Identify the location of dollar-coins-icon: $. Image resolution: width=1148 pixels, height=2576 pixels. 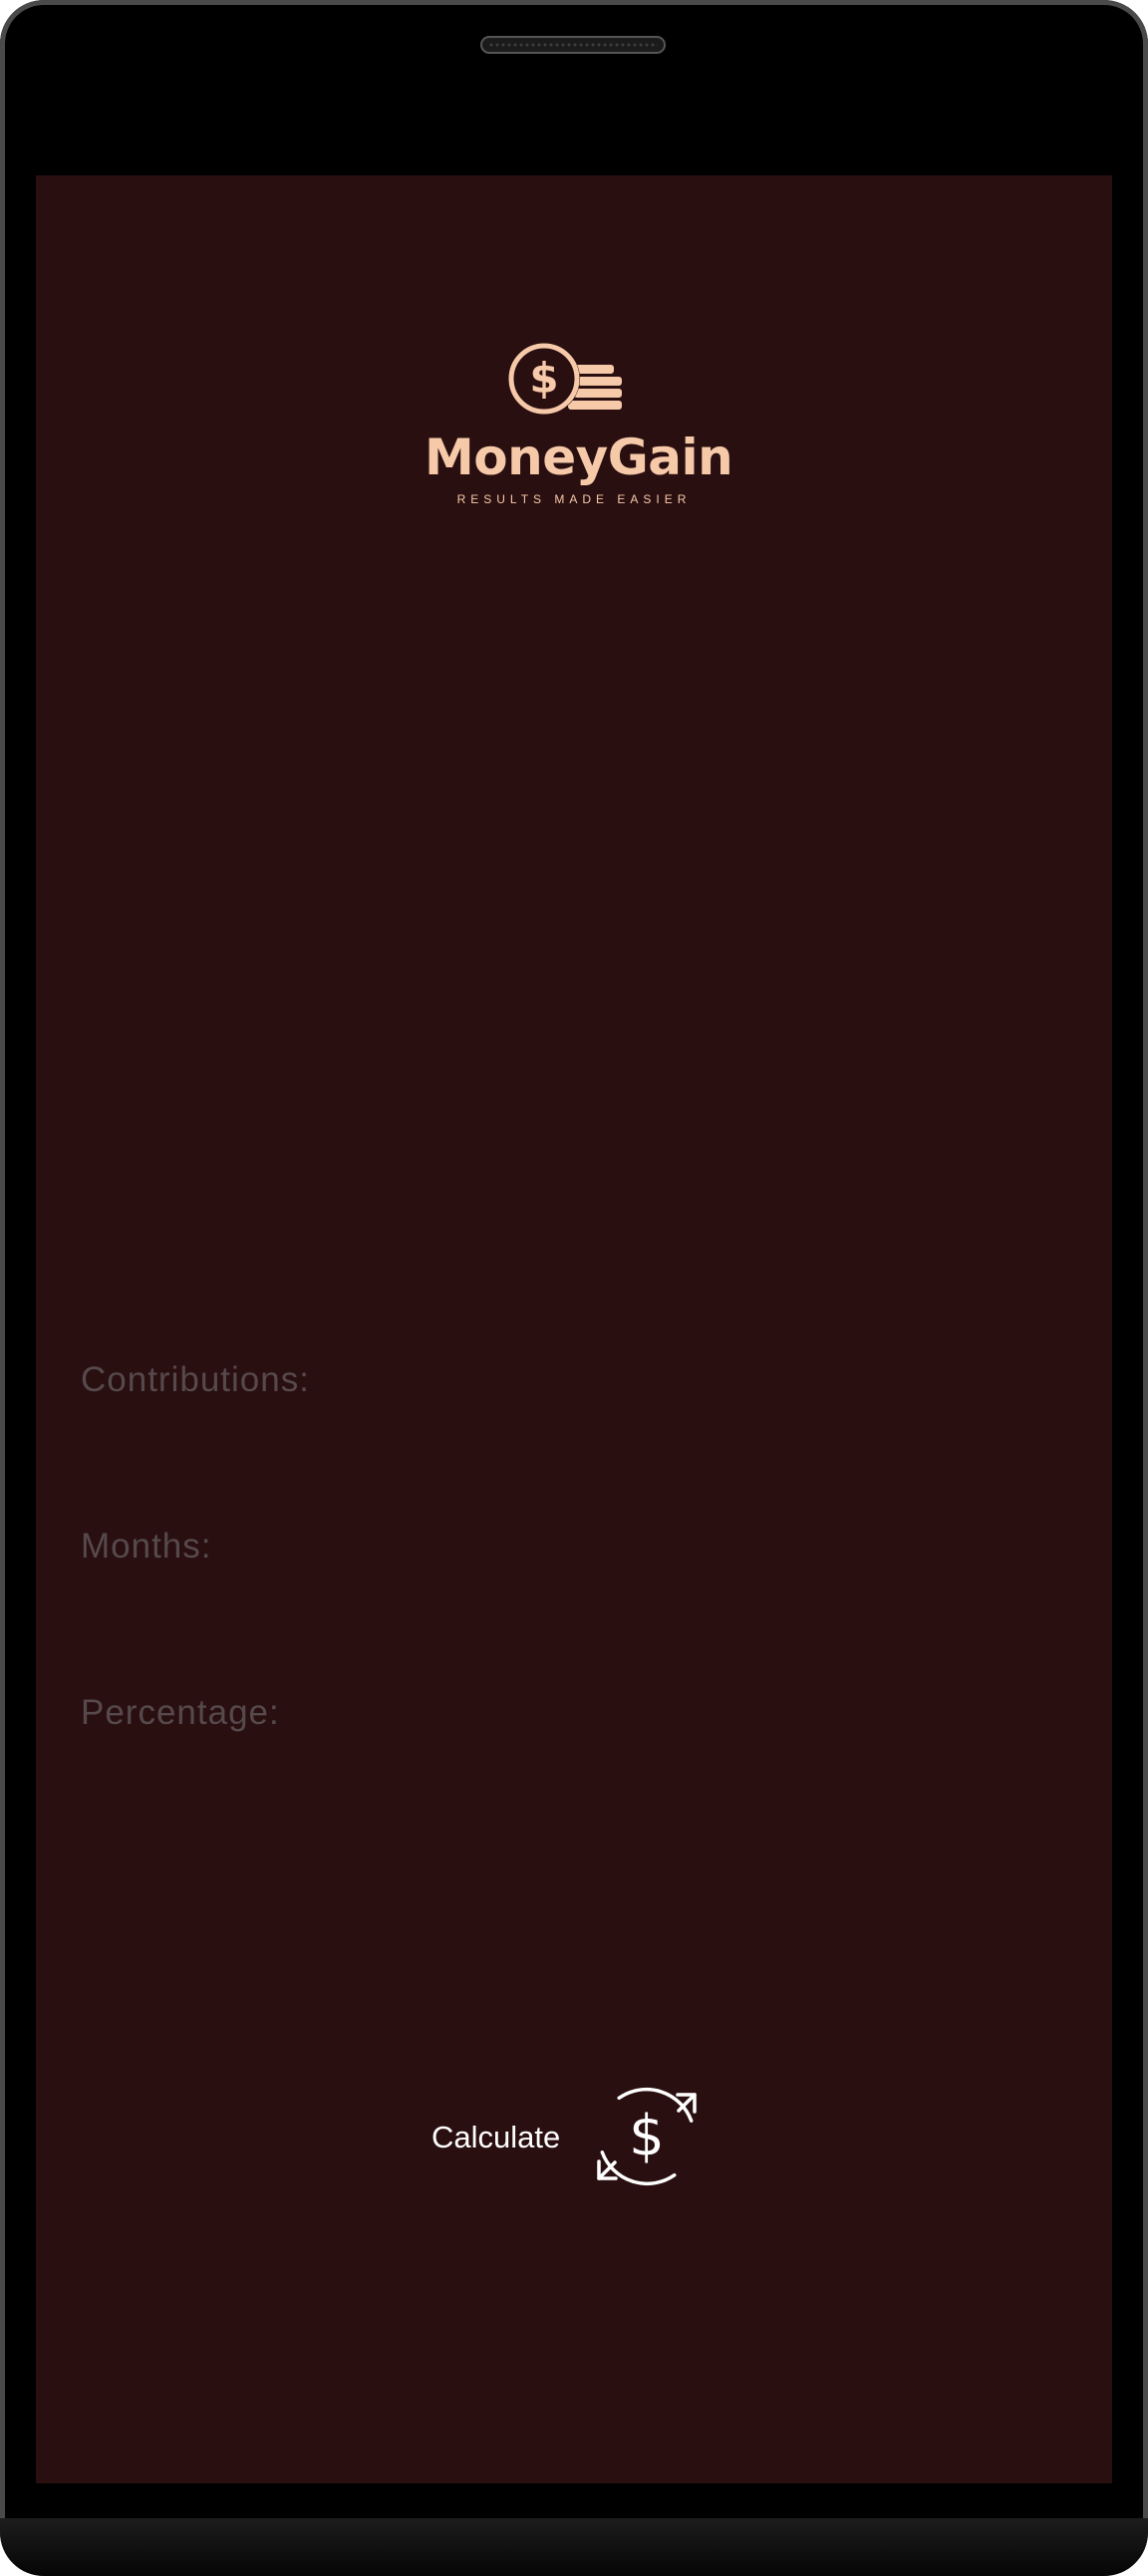
(565, 379).